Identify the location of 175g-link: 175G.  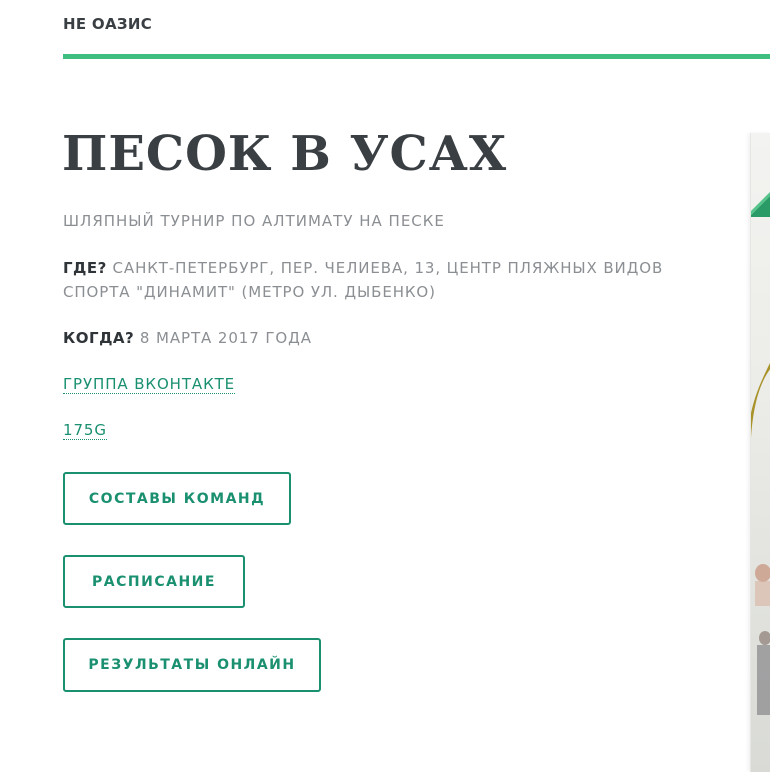
(85, 430).